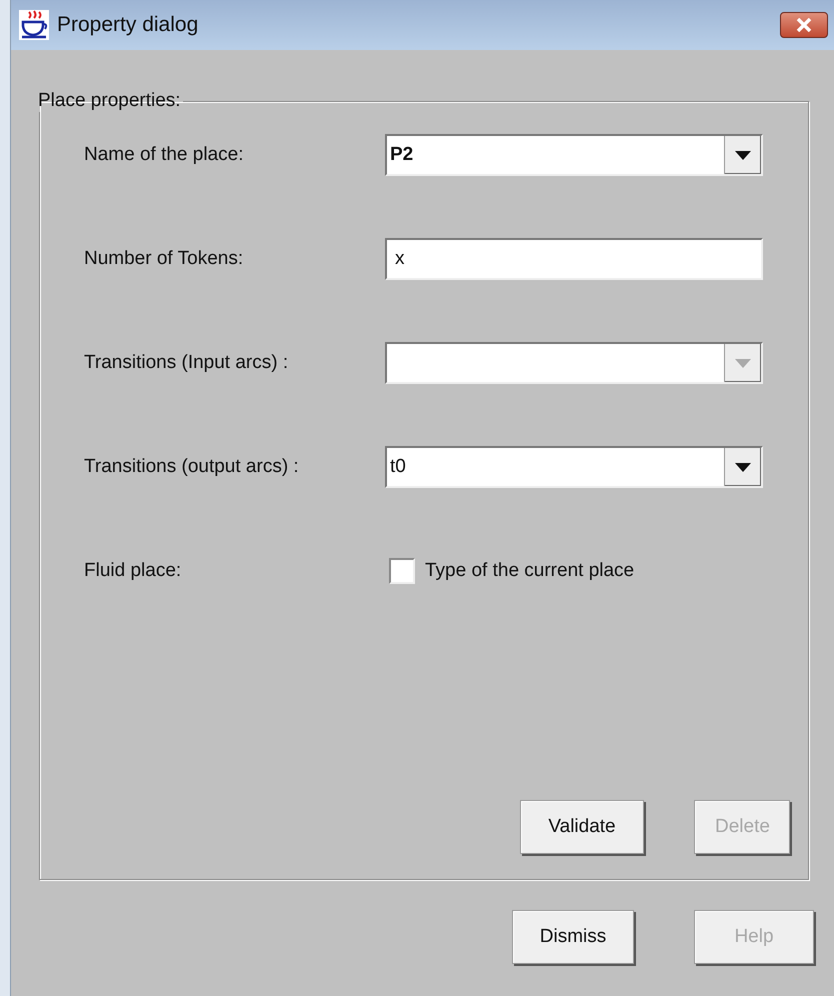 The height and width of the screenshot is (996, 834). I want to click on close-icon, so click(804, 25).